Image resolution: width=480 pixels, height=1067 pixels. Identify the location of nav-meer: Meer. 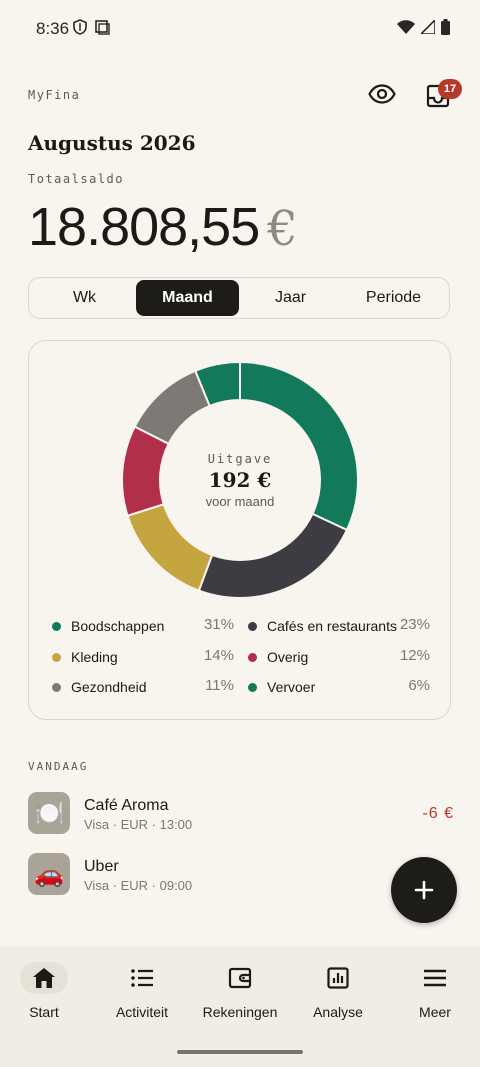
(433, 991).